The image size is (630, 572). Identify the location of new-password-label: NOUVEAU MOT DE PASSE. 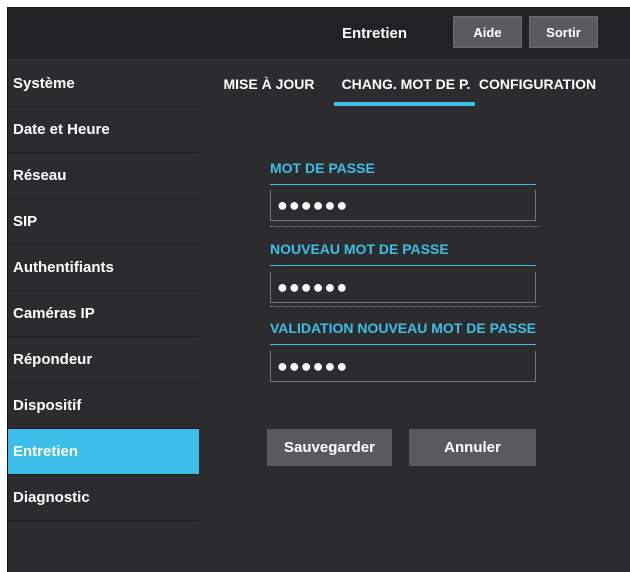
(403, 253).